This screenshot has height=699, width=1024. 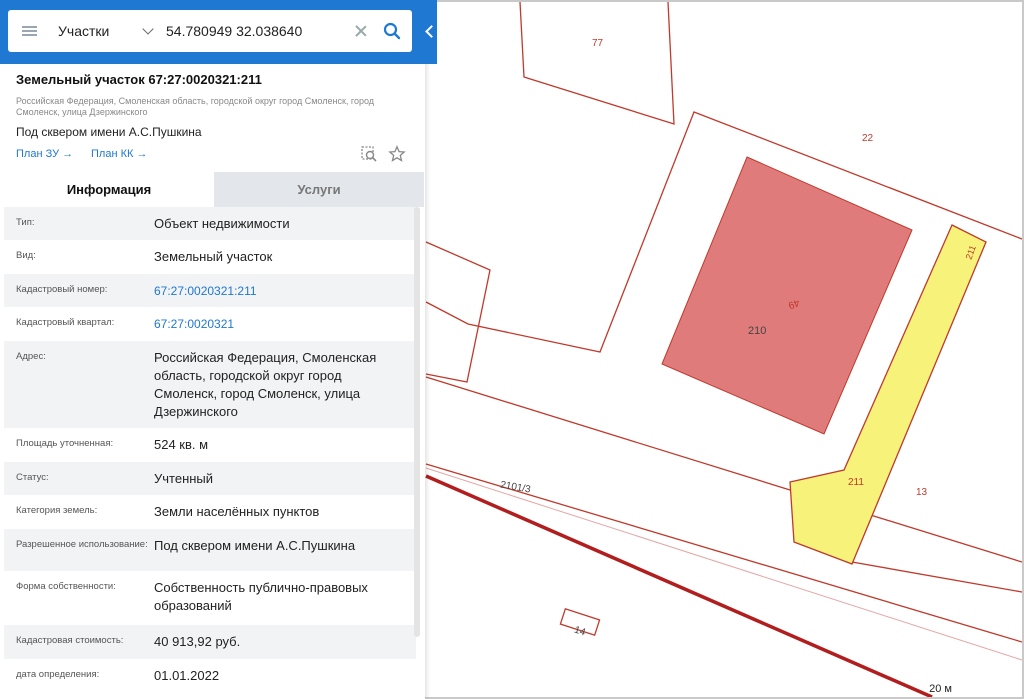 I want to click on tab-services: Услуги, so click(x=319, y=189).